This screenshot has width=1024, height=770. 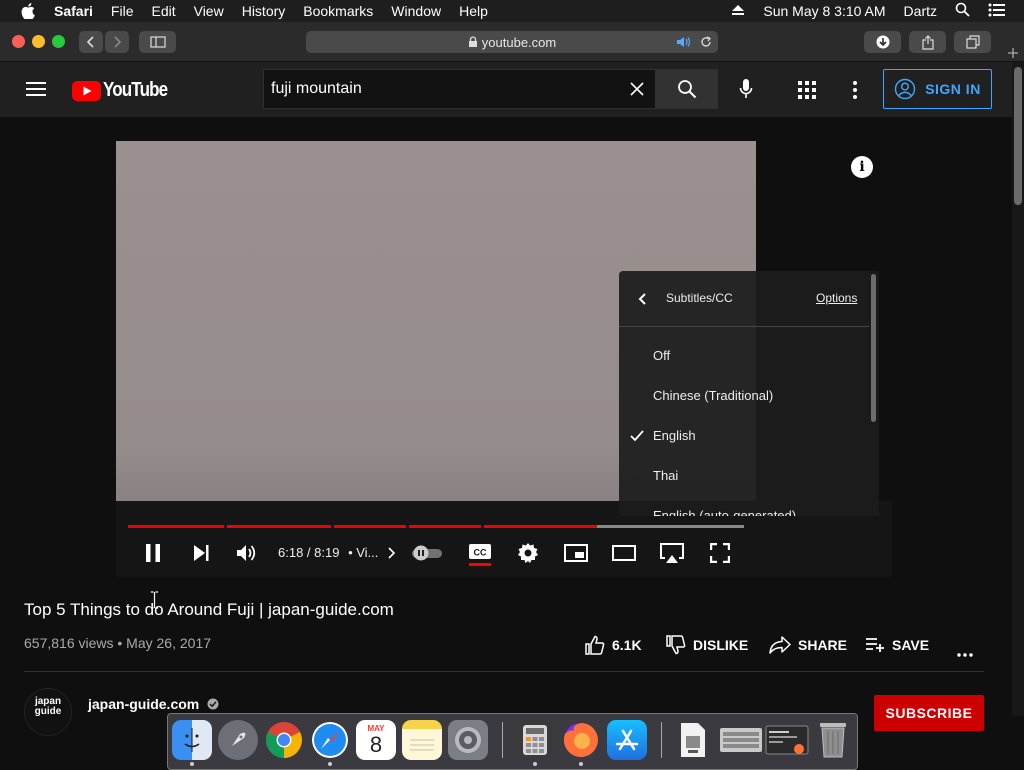 What do you see at coordinates (480, 553) in the screenshot?
I see `subtitles-button: CC` at bounding box center [480, 553].